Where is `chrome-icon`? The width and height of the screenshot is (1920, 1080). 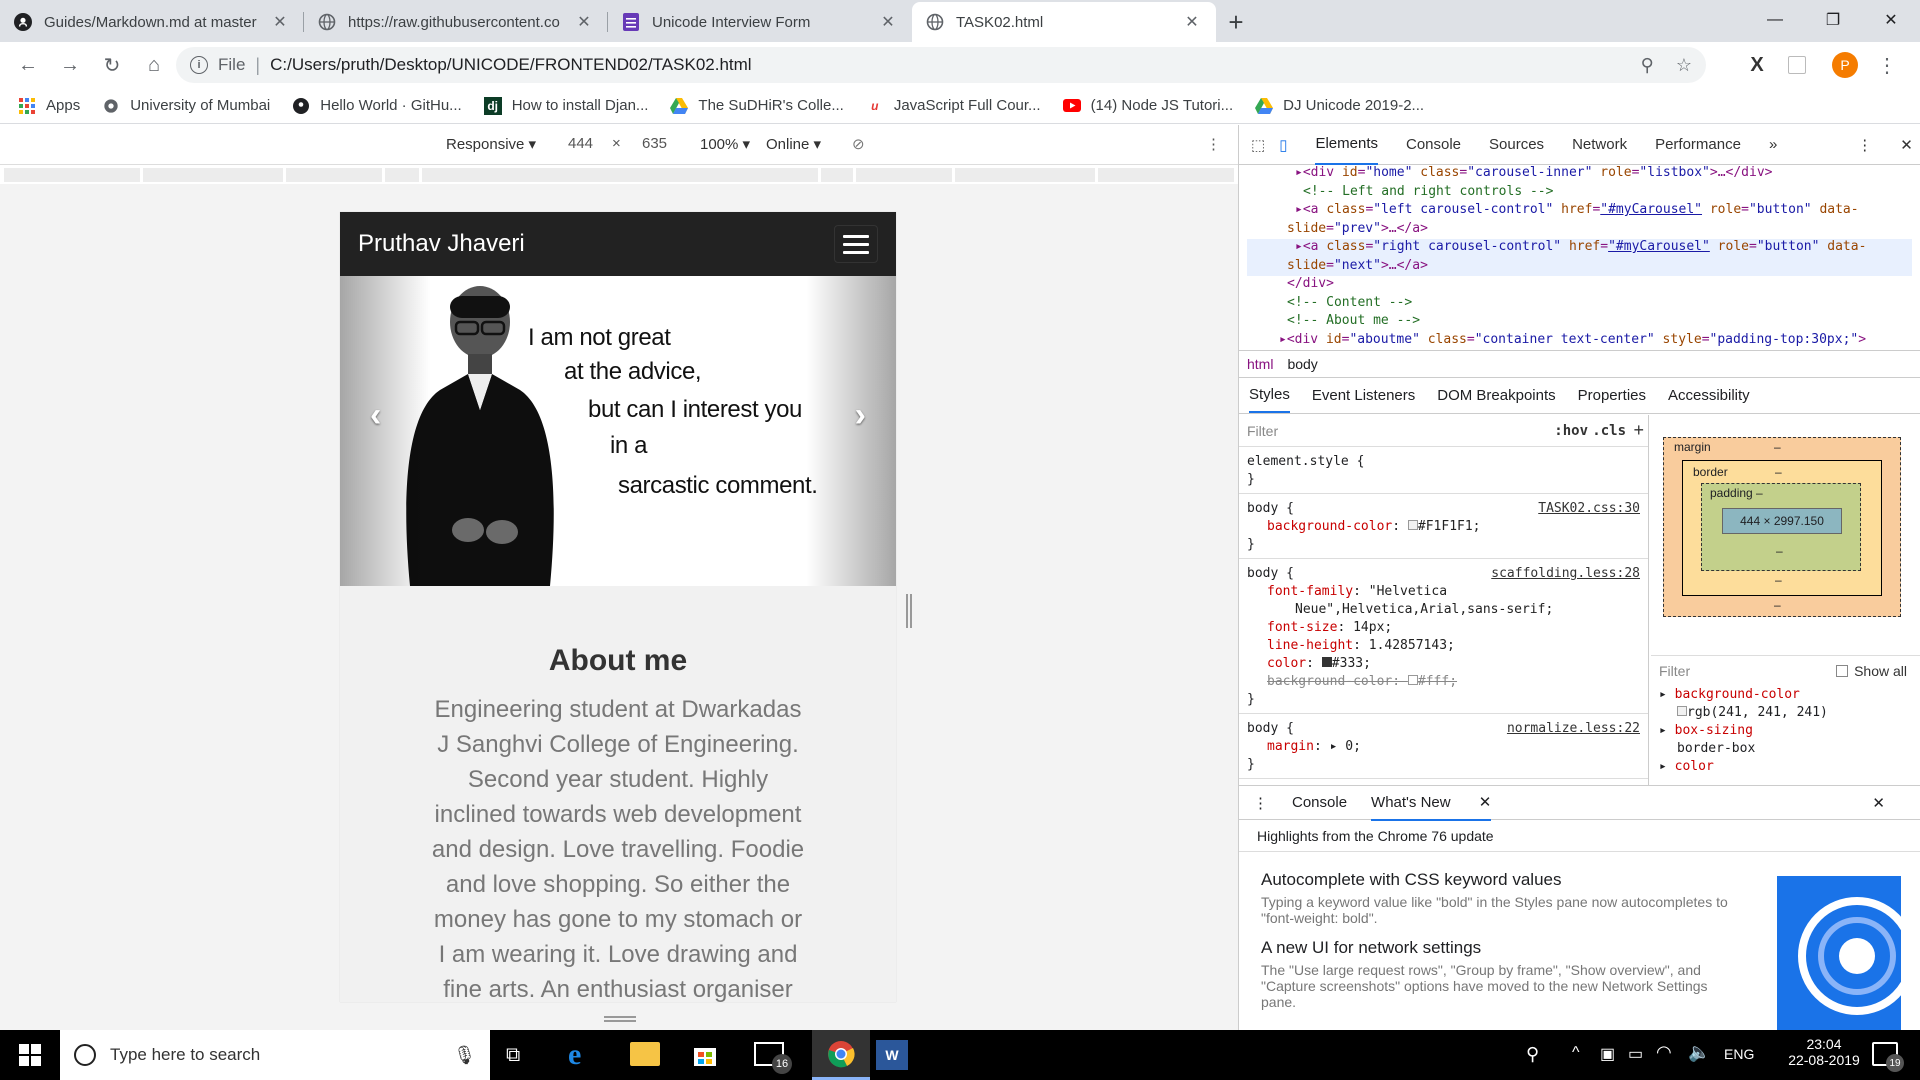
chrome-icon is located at coordinates (841, 1055).